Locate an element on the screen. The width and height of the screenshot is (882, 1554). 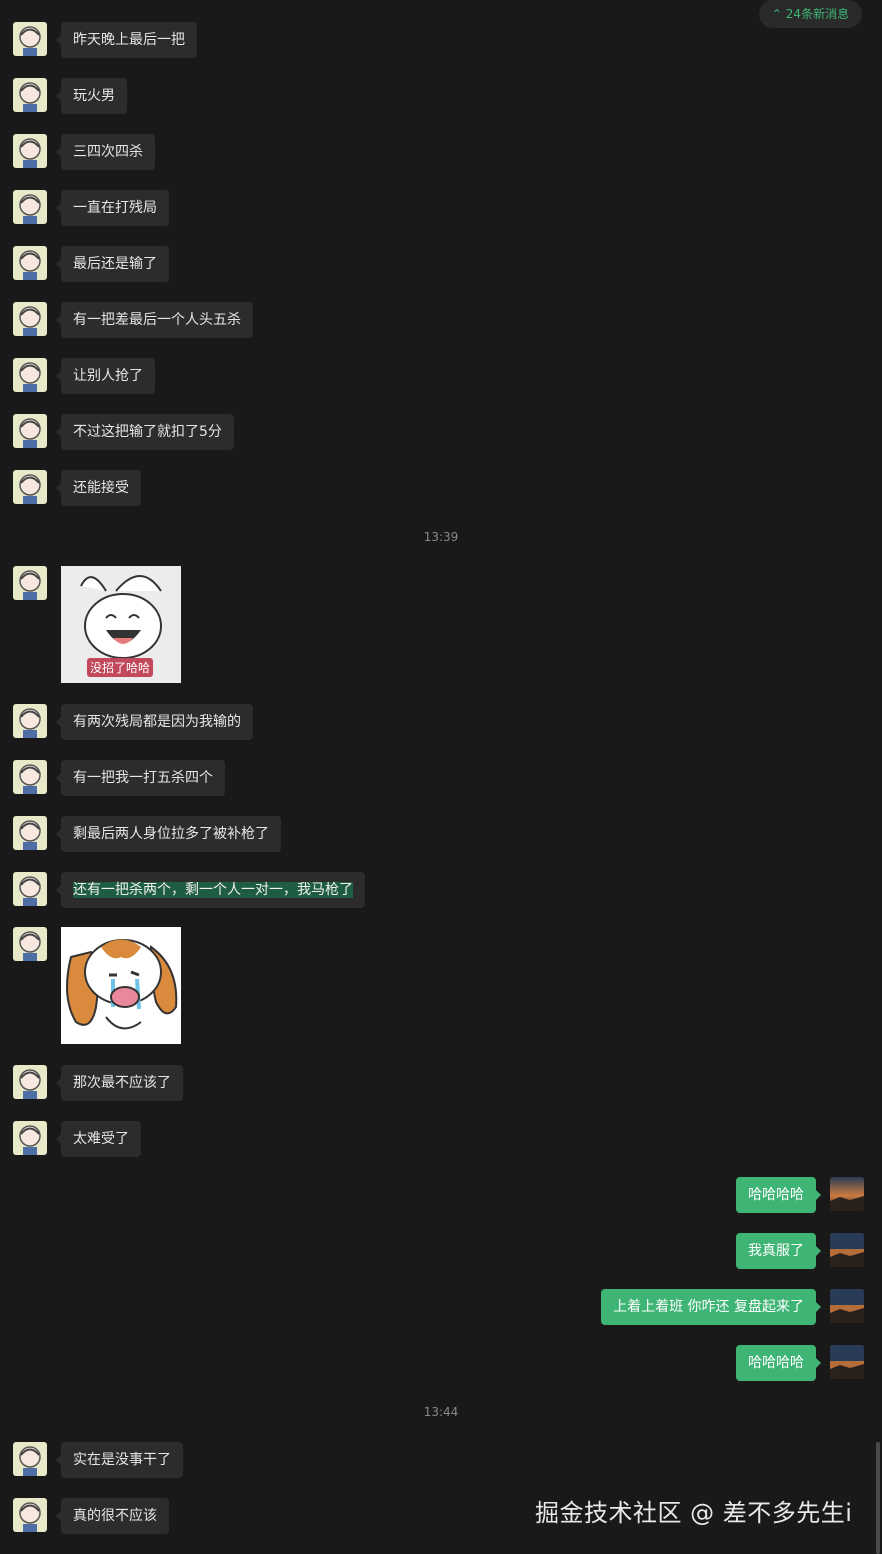
message-bubble: 上着上着班 你咋还 复盘起来了 is located at coordinates (711, 1307).